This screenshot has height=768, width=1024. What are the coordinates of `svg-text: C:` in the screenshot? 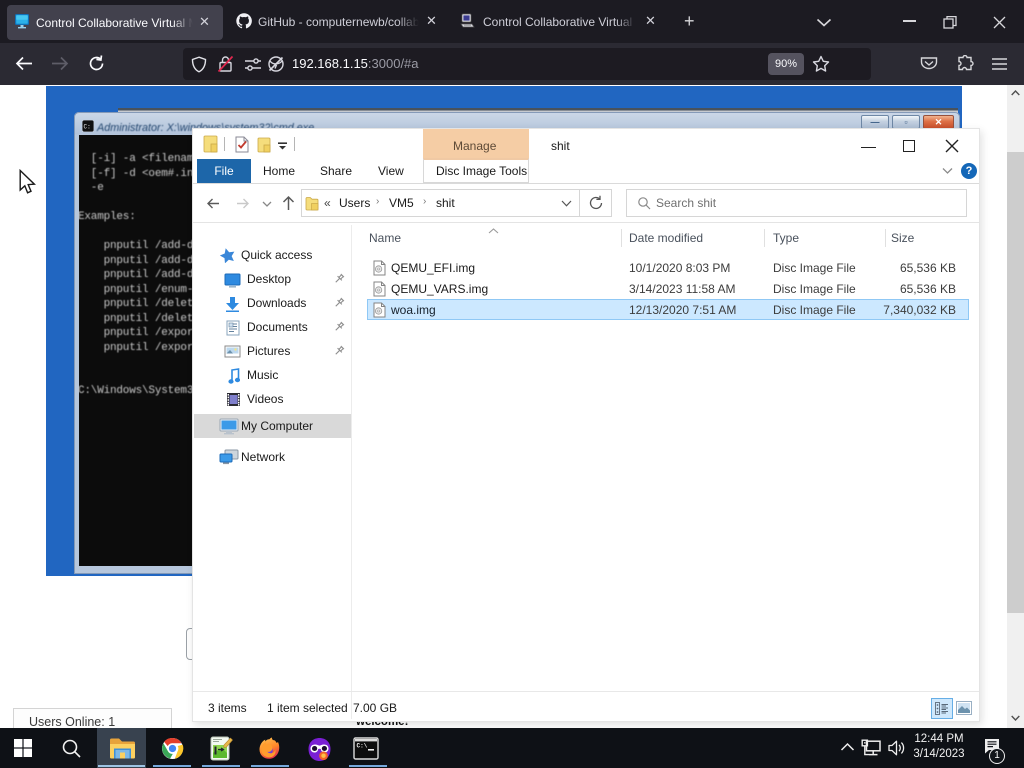 It's located at (87, 127).